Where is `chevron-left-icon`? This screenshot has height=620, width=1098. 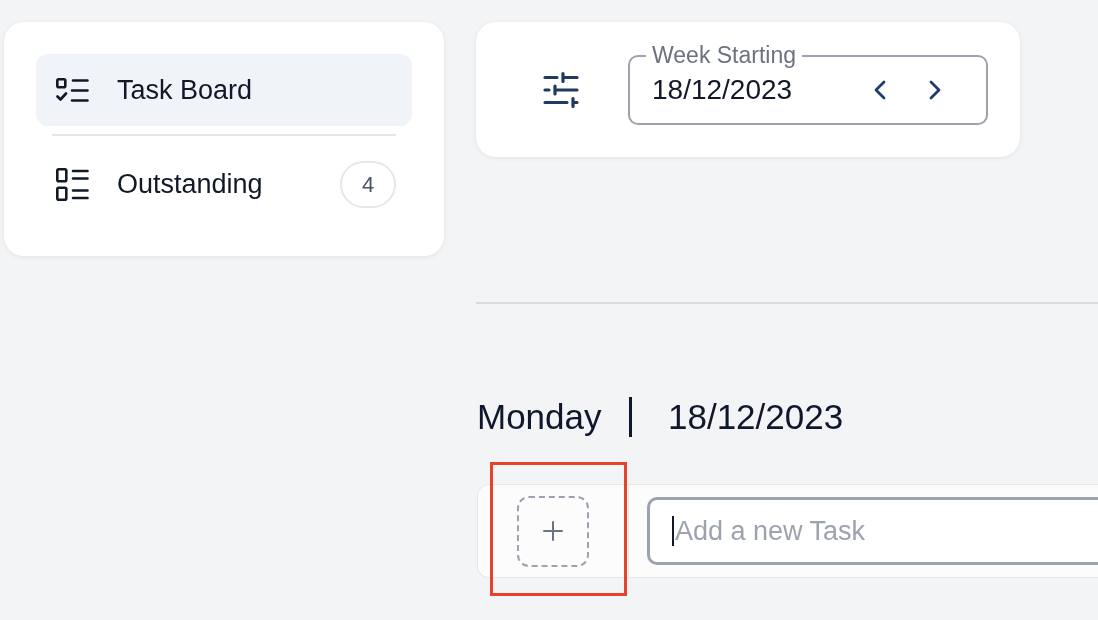
chevron-left-icon is located at coordinates (880, 89).